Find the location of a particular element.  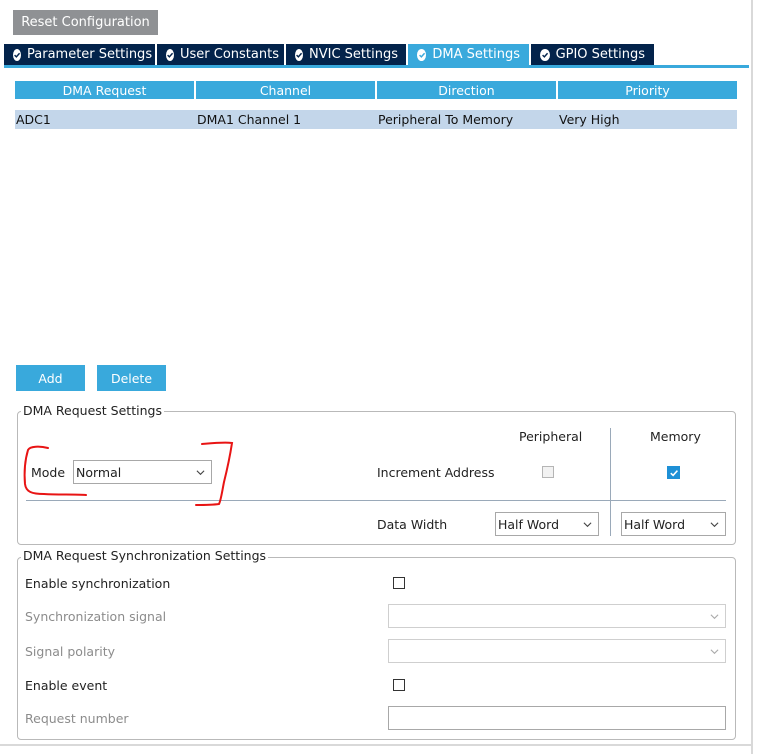

signal-polarity-label: Signal polarity is located at coordinates (70, 651).